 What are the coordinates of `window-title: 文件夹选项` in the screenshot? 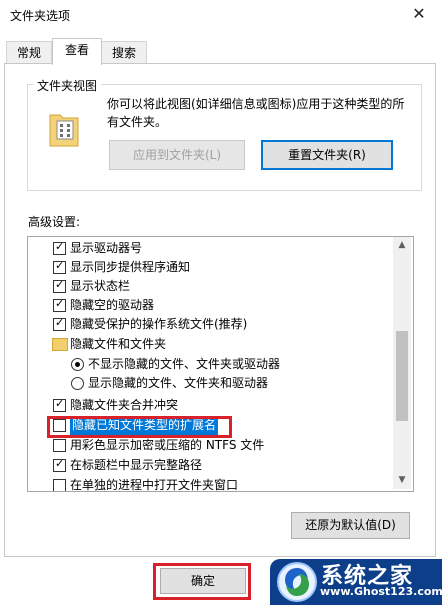 It's located at (40, 16).